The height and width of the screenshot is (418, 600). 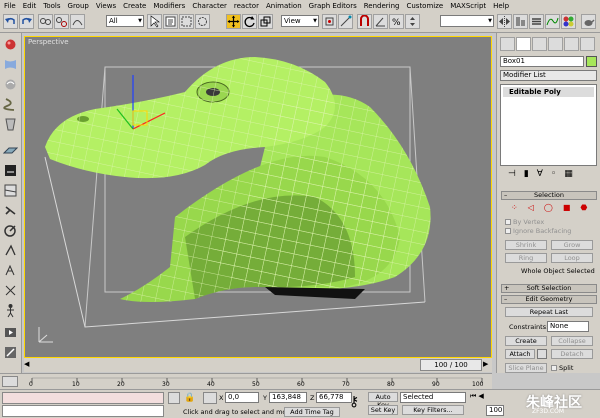 I want to click on menu-graph-editors: Graph Editors, so click(x=333, y=6).